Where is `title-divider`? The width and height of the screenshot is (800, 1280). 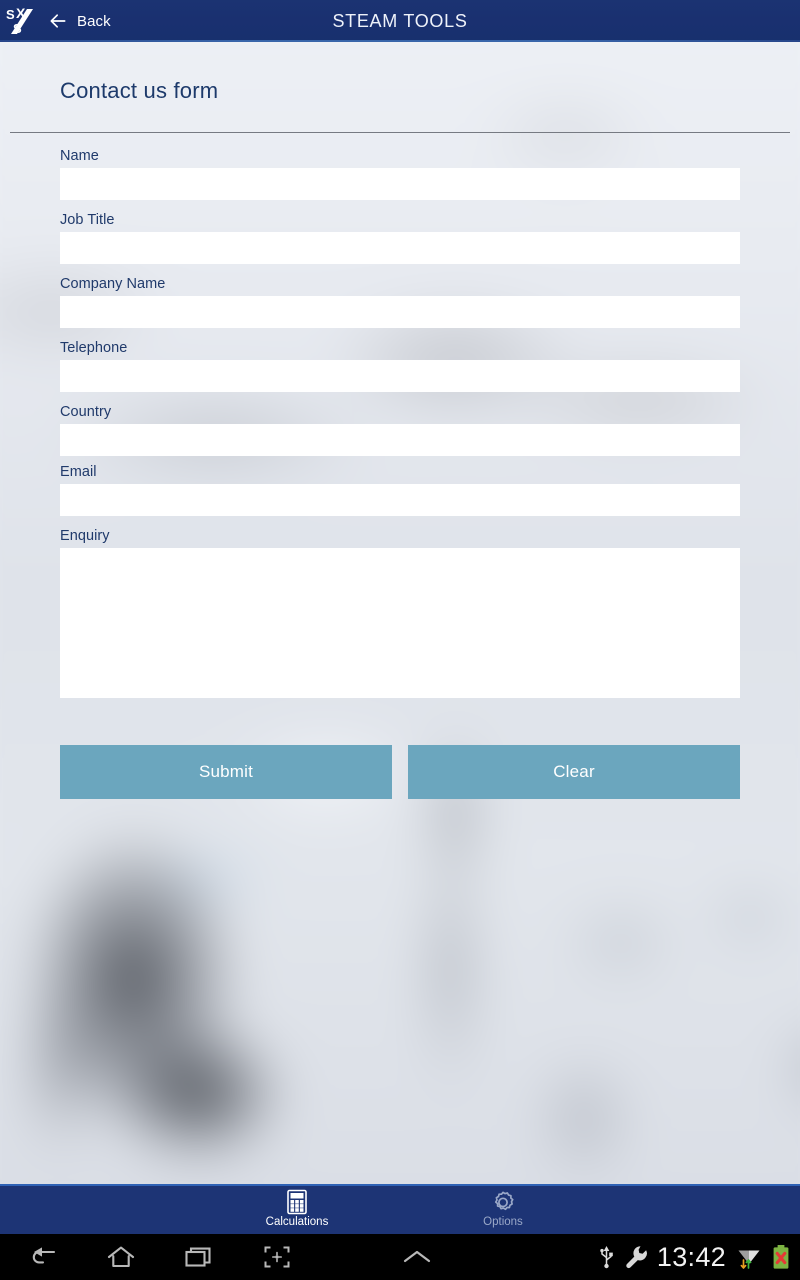
title-divider is located at coordinates (400, 132).